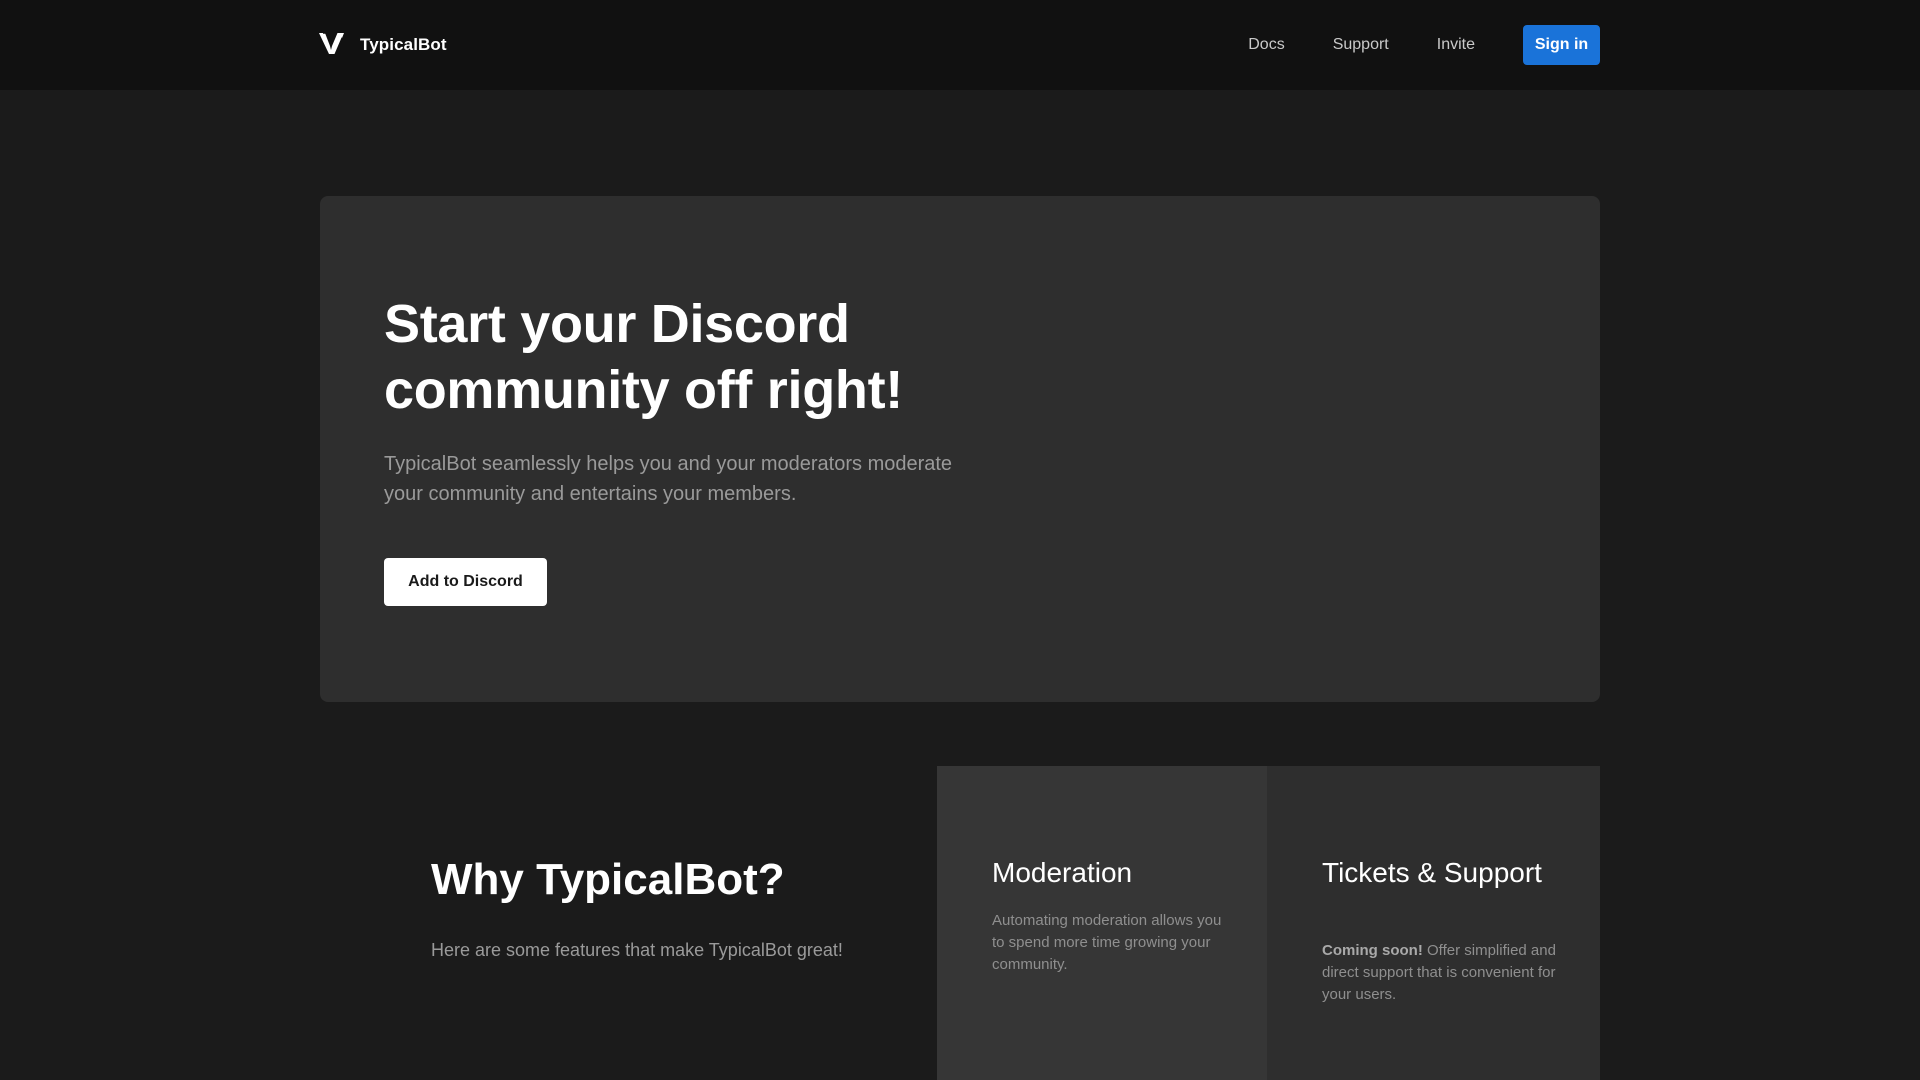 Image resolution: width=1920 pixels, height=1080 pixels. I want to click on site-header: TypicalBot Docs Support Invite Sign in, so click(960, 45).